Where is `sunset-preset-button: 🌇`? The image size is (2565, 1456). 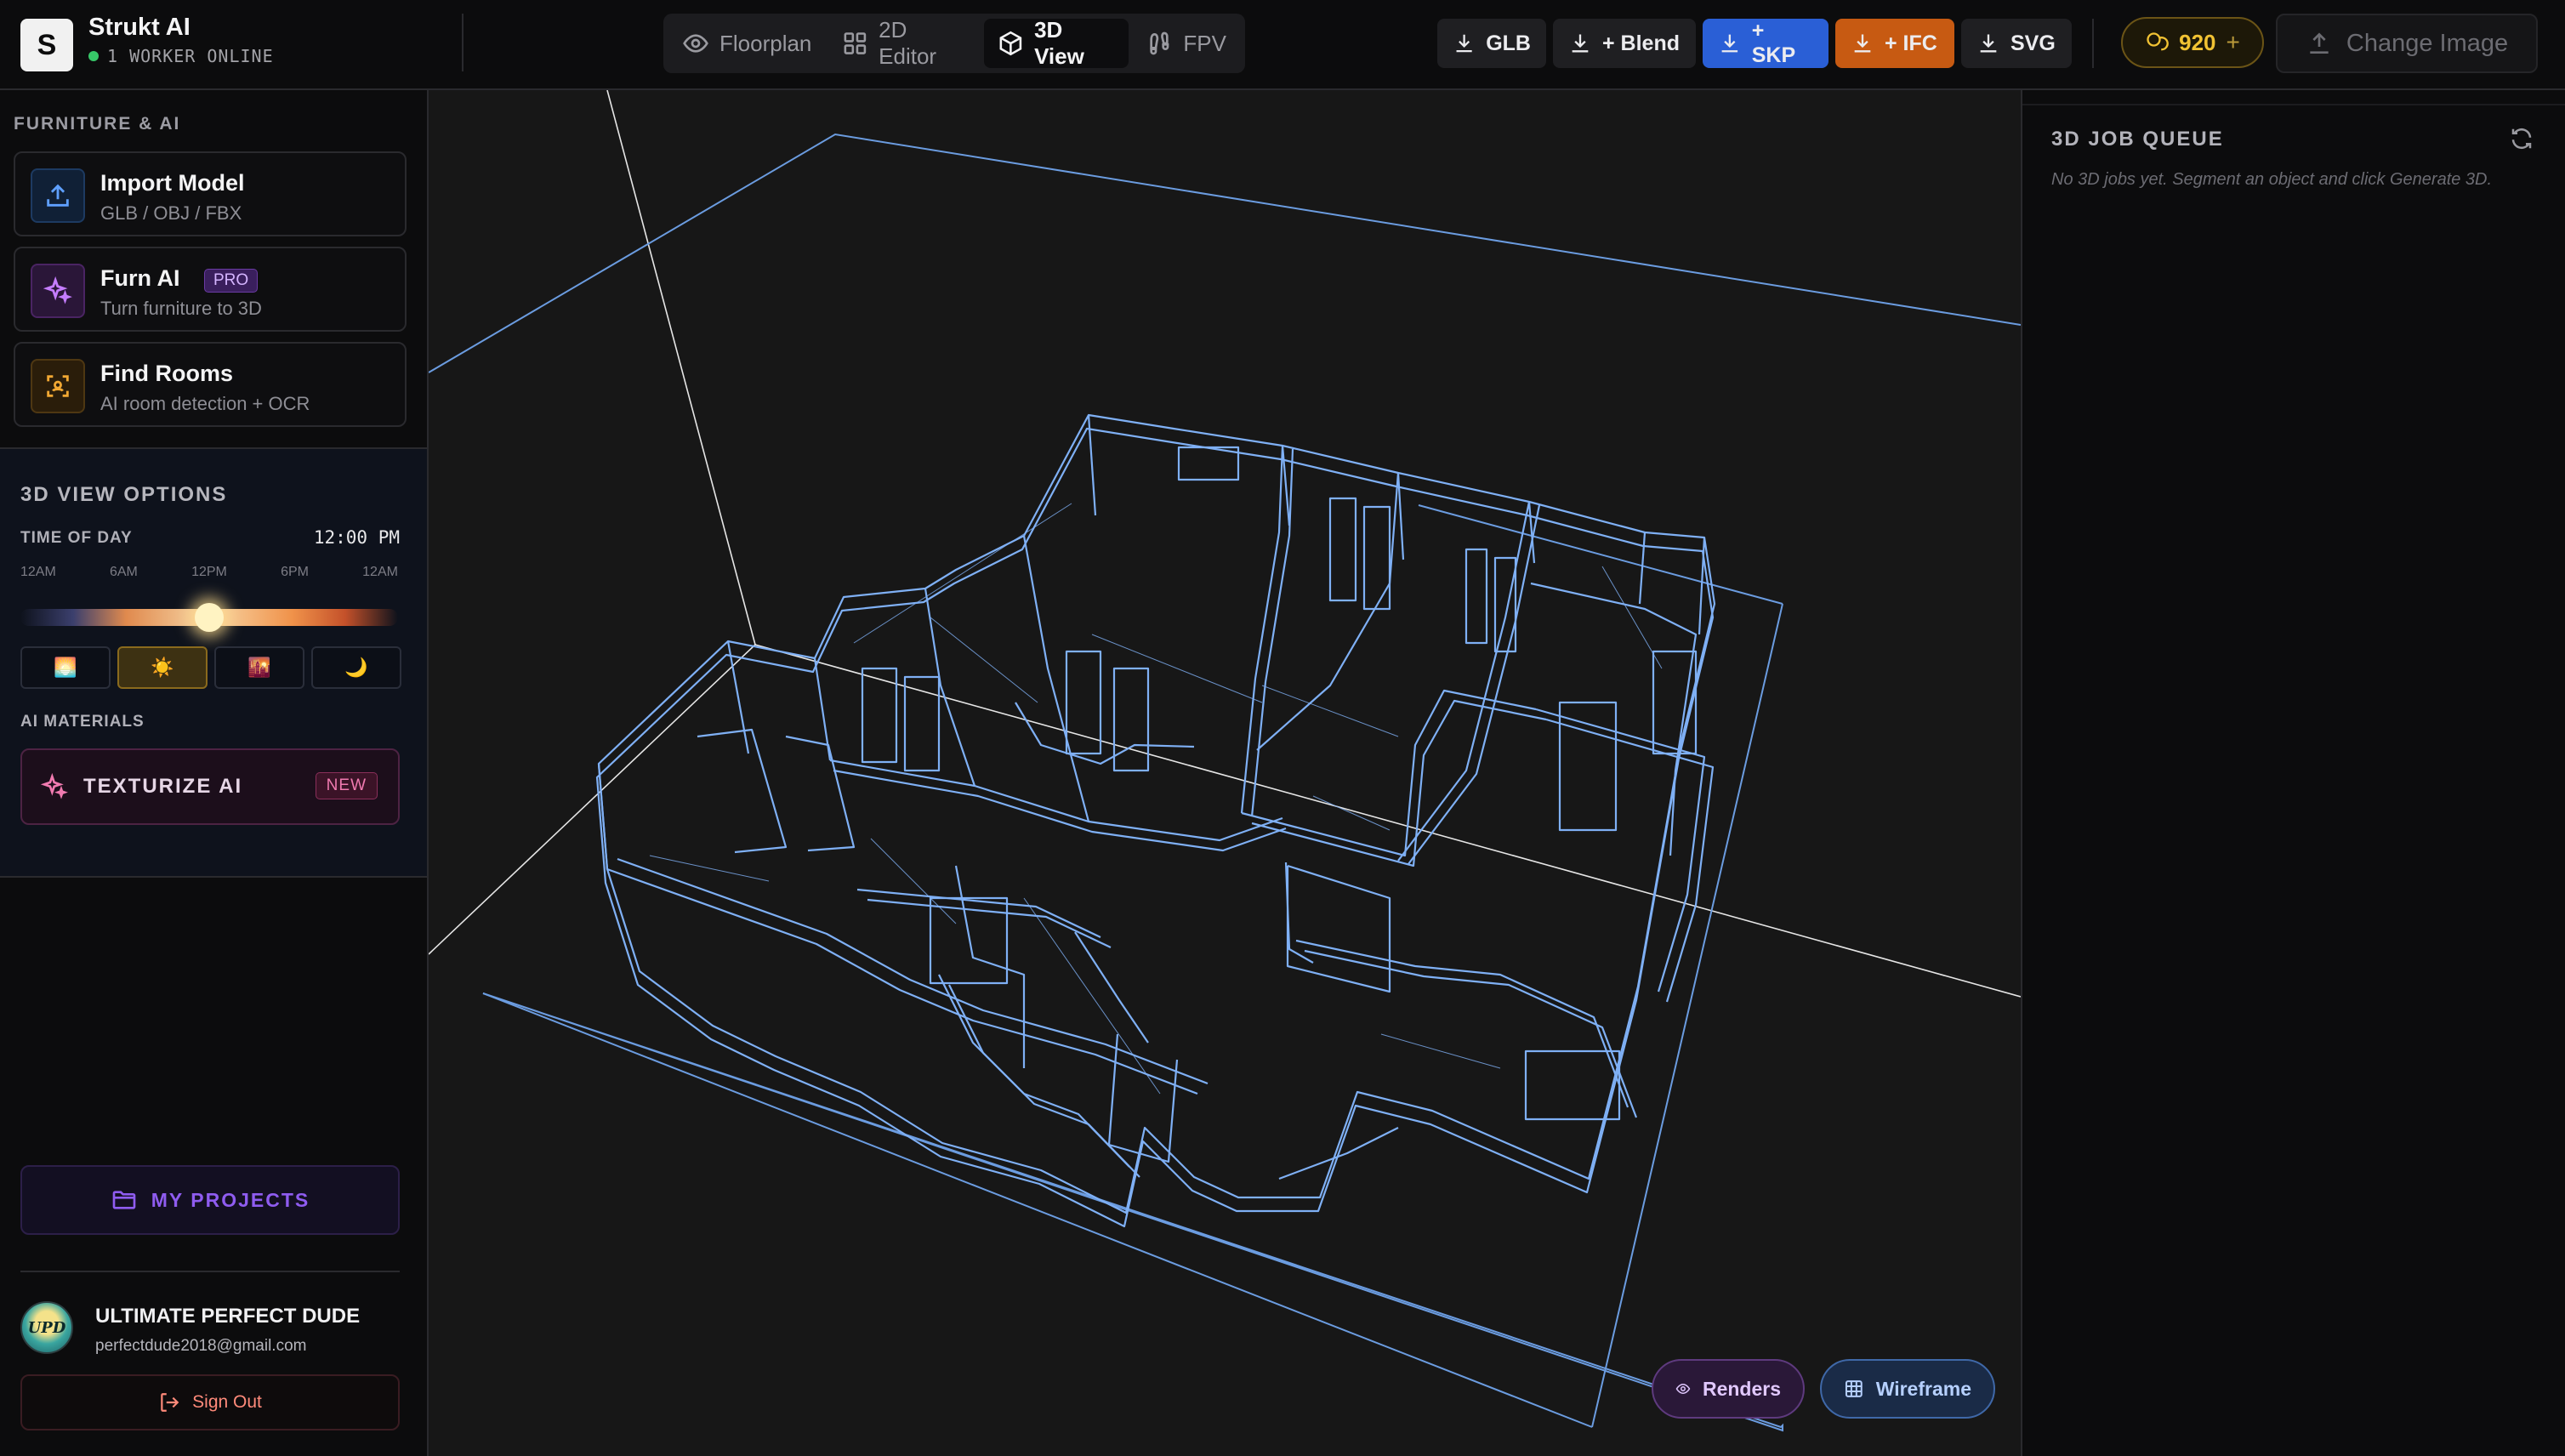 sunset-preset-button: 🌇 is located at coordinates (259, 667).